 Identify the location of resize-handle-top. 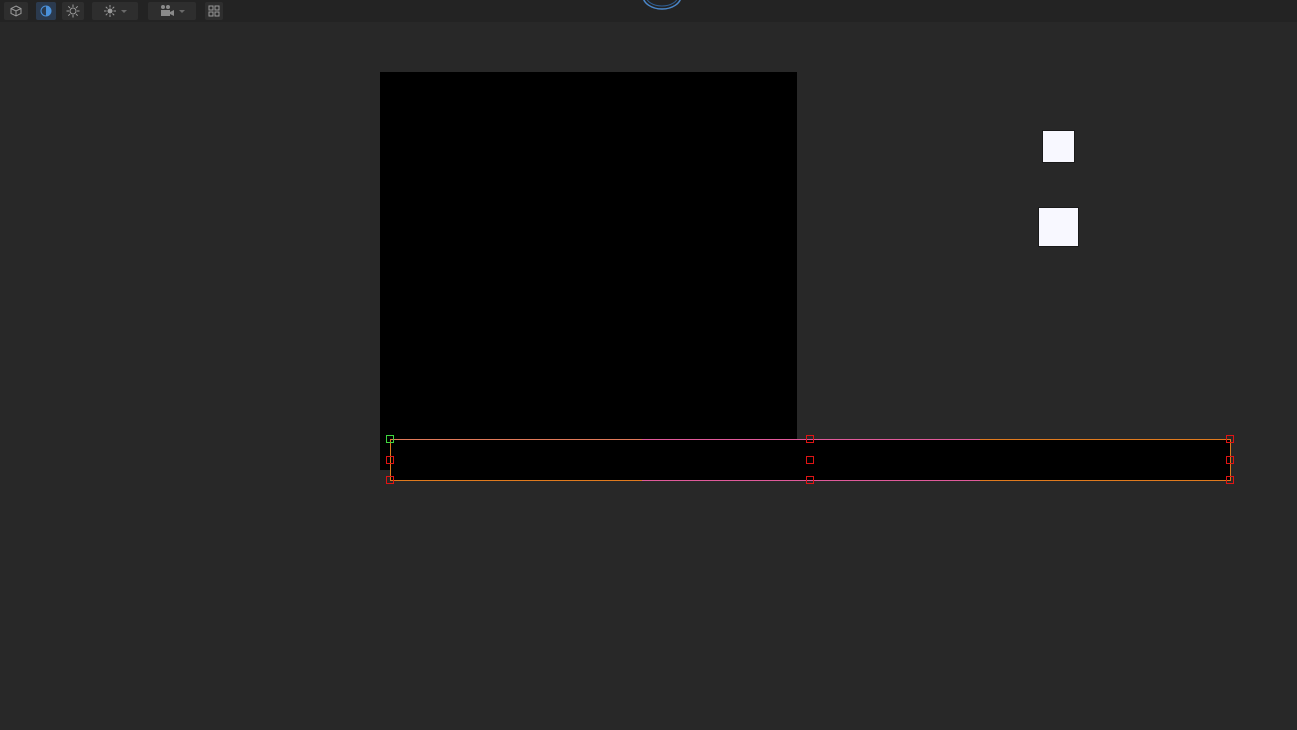
(810, 439).